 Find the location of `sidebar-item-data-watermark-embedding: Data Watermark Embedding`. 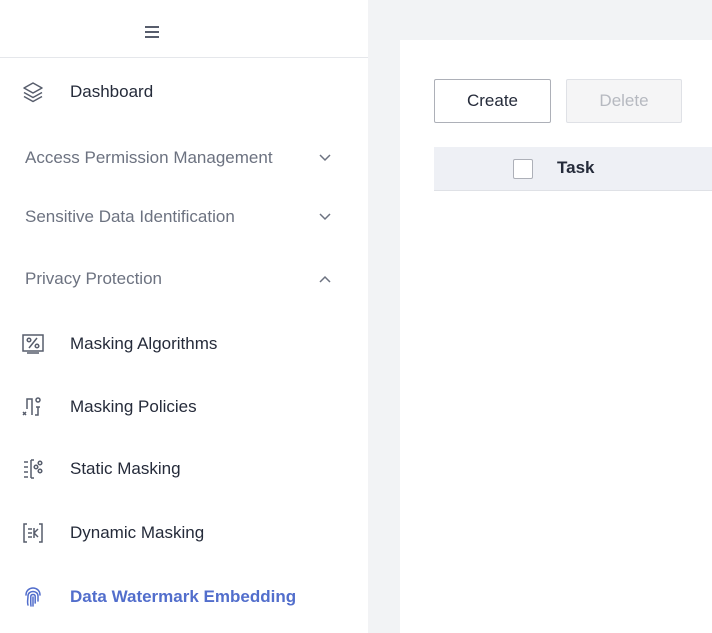

sidebar-item-data-watermark-embedding: Data Watermark Embedding is located at coordinates (184, 597).